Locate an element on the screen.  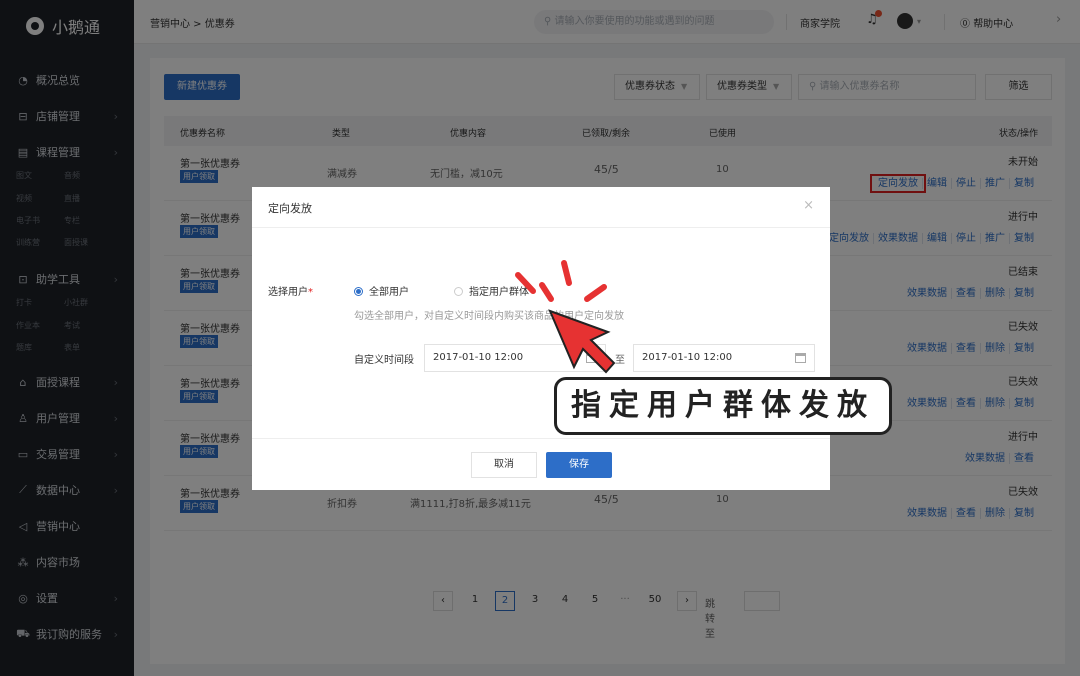
required-mark: * is located at coordinates (310, 292).